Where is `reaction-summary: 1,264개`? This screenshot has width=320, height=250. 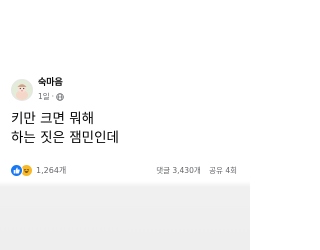
reaction-summary: 1,264개 is located at coordinates (38, 170).